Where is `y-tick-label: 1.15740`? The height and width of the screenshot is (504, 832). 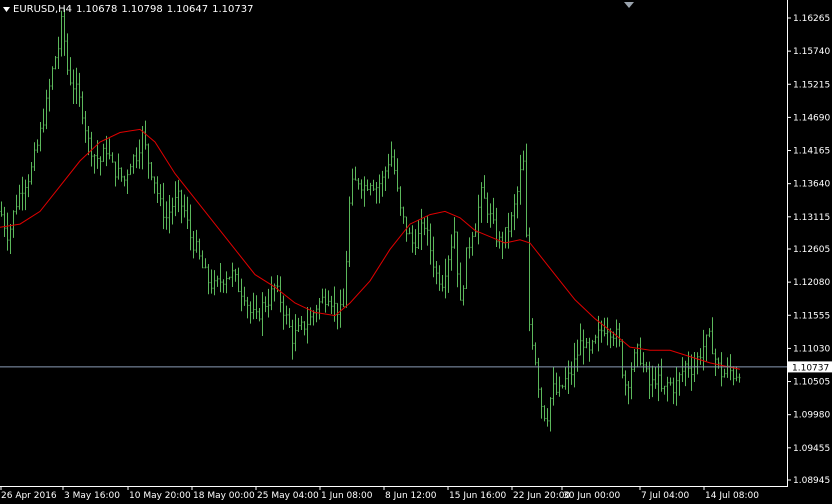 y-tick-label: 1.15740 is located at coordinates (811, 52).